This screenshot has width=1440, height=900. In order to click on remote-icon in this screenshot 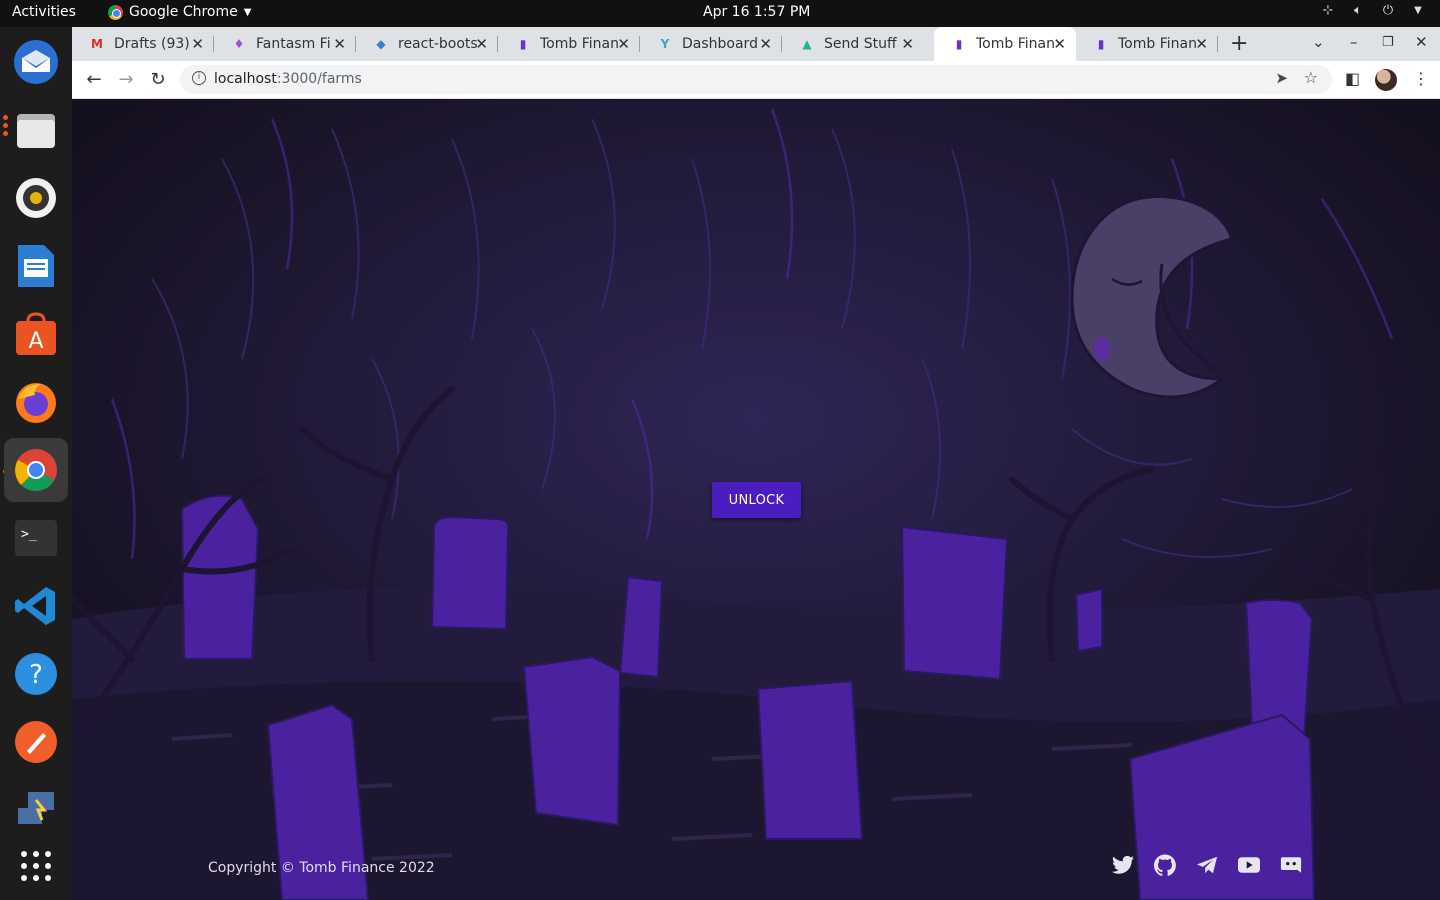, I will do `click(36, 810)`.